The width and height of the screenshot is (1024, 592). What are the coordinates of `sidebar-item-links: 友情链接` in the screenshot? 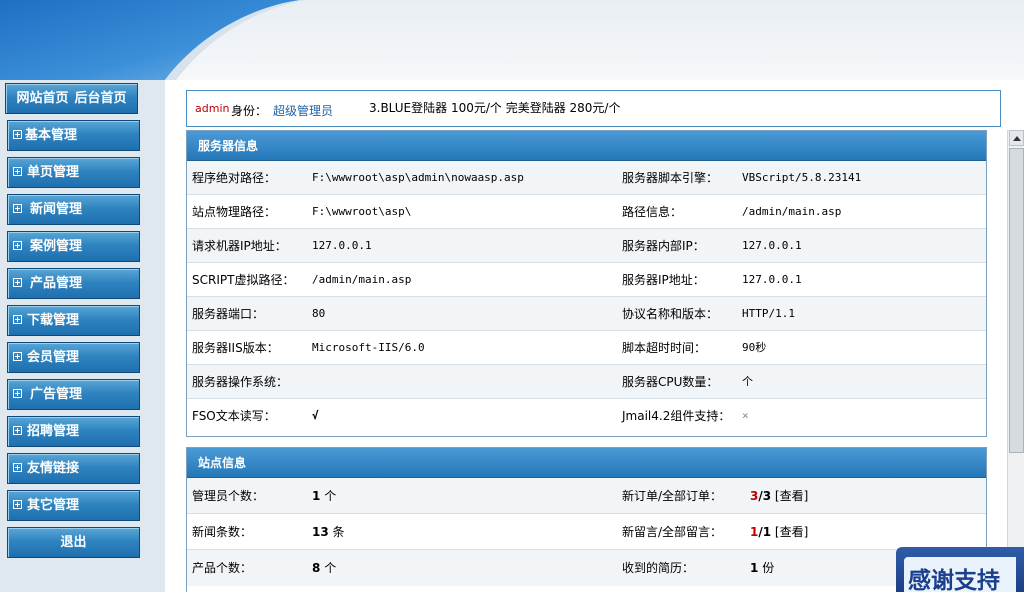 It's located at (73, 468).